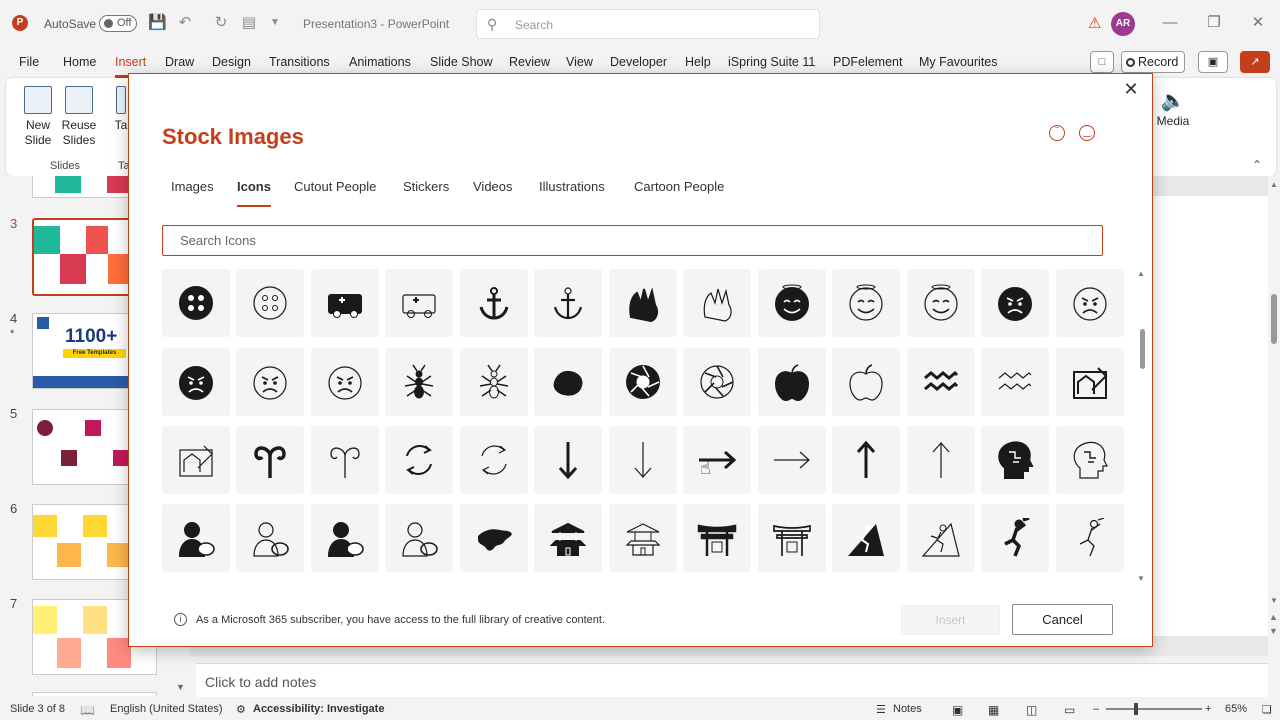 Image resolution: width=1280 pixels, height=720 pixels. Describe the element at coordinates (1031, 710) in the screenshot. I see `reading-view-icon: ◫` at that location.